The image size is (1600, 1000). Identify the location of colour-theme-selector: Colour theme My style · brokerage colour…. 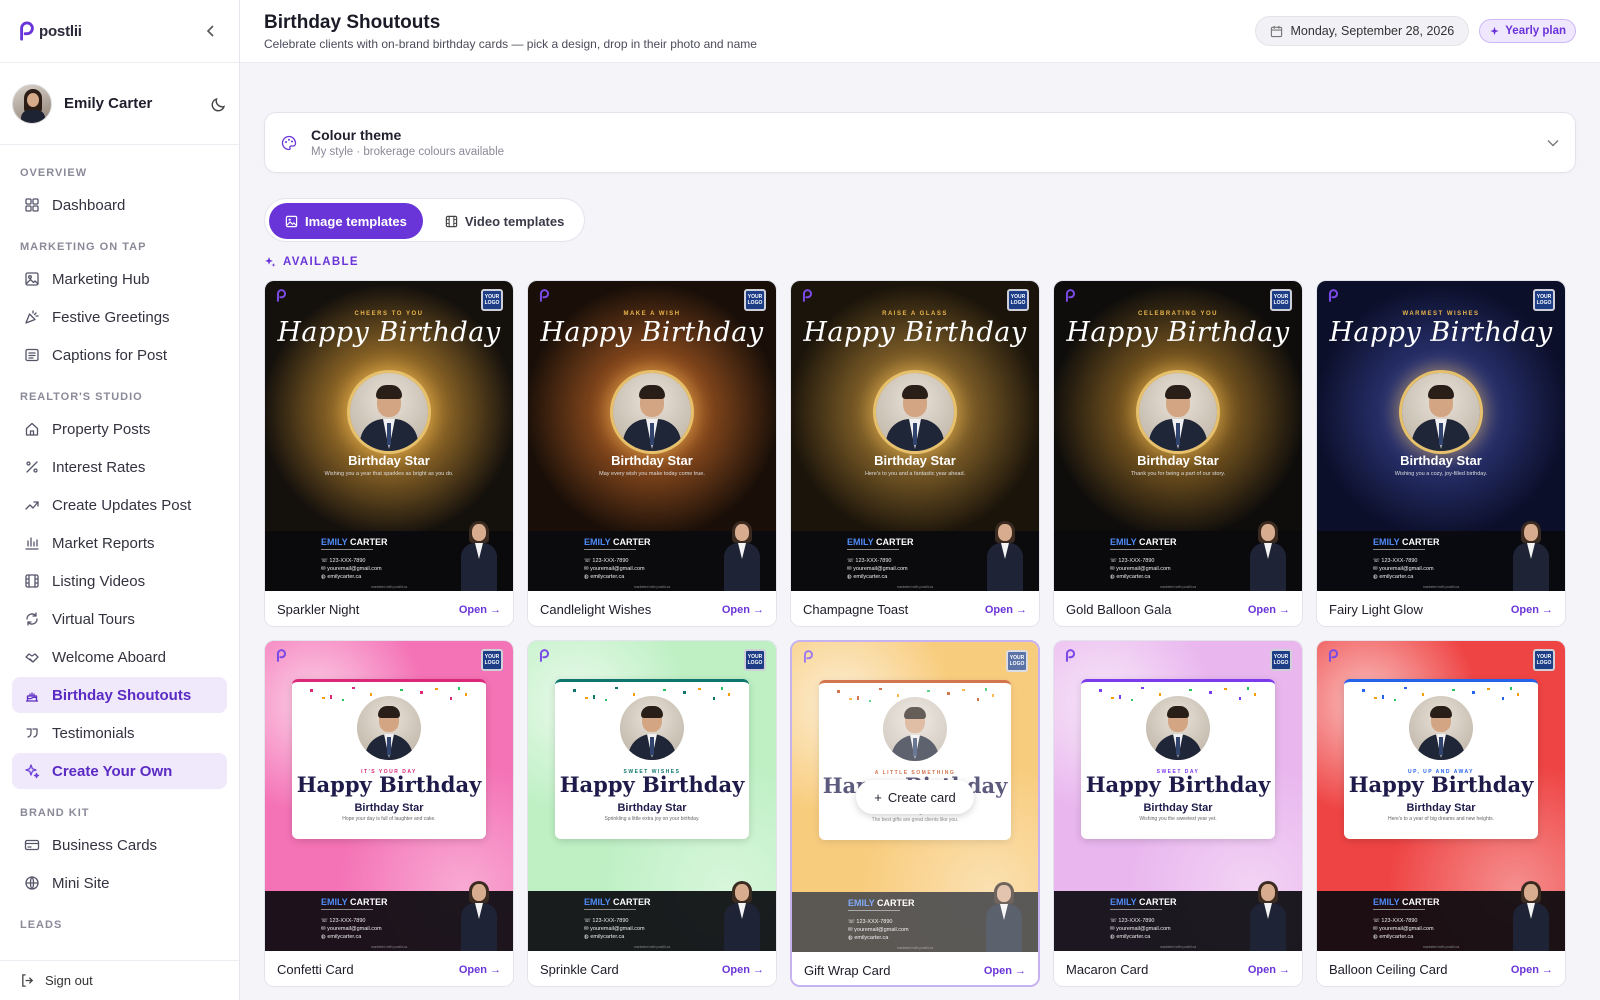
(920, 142).